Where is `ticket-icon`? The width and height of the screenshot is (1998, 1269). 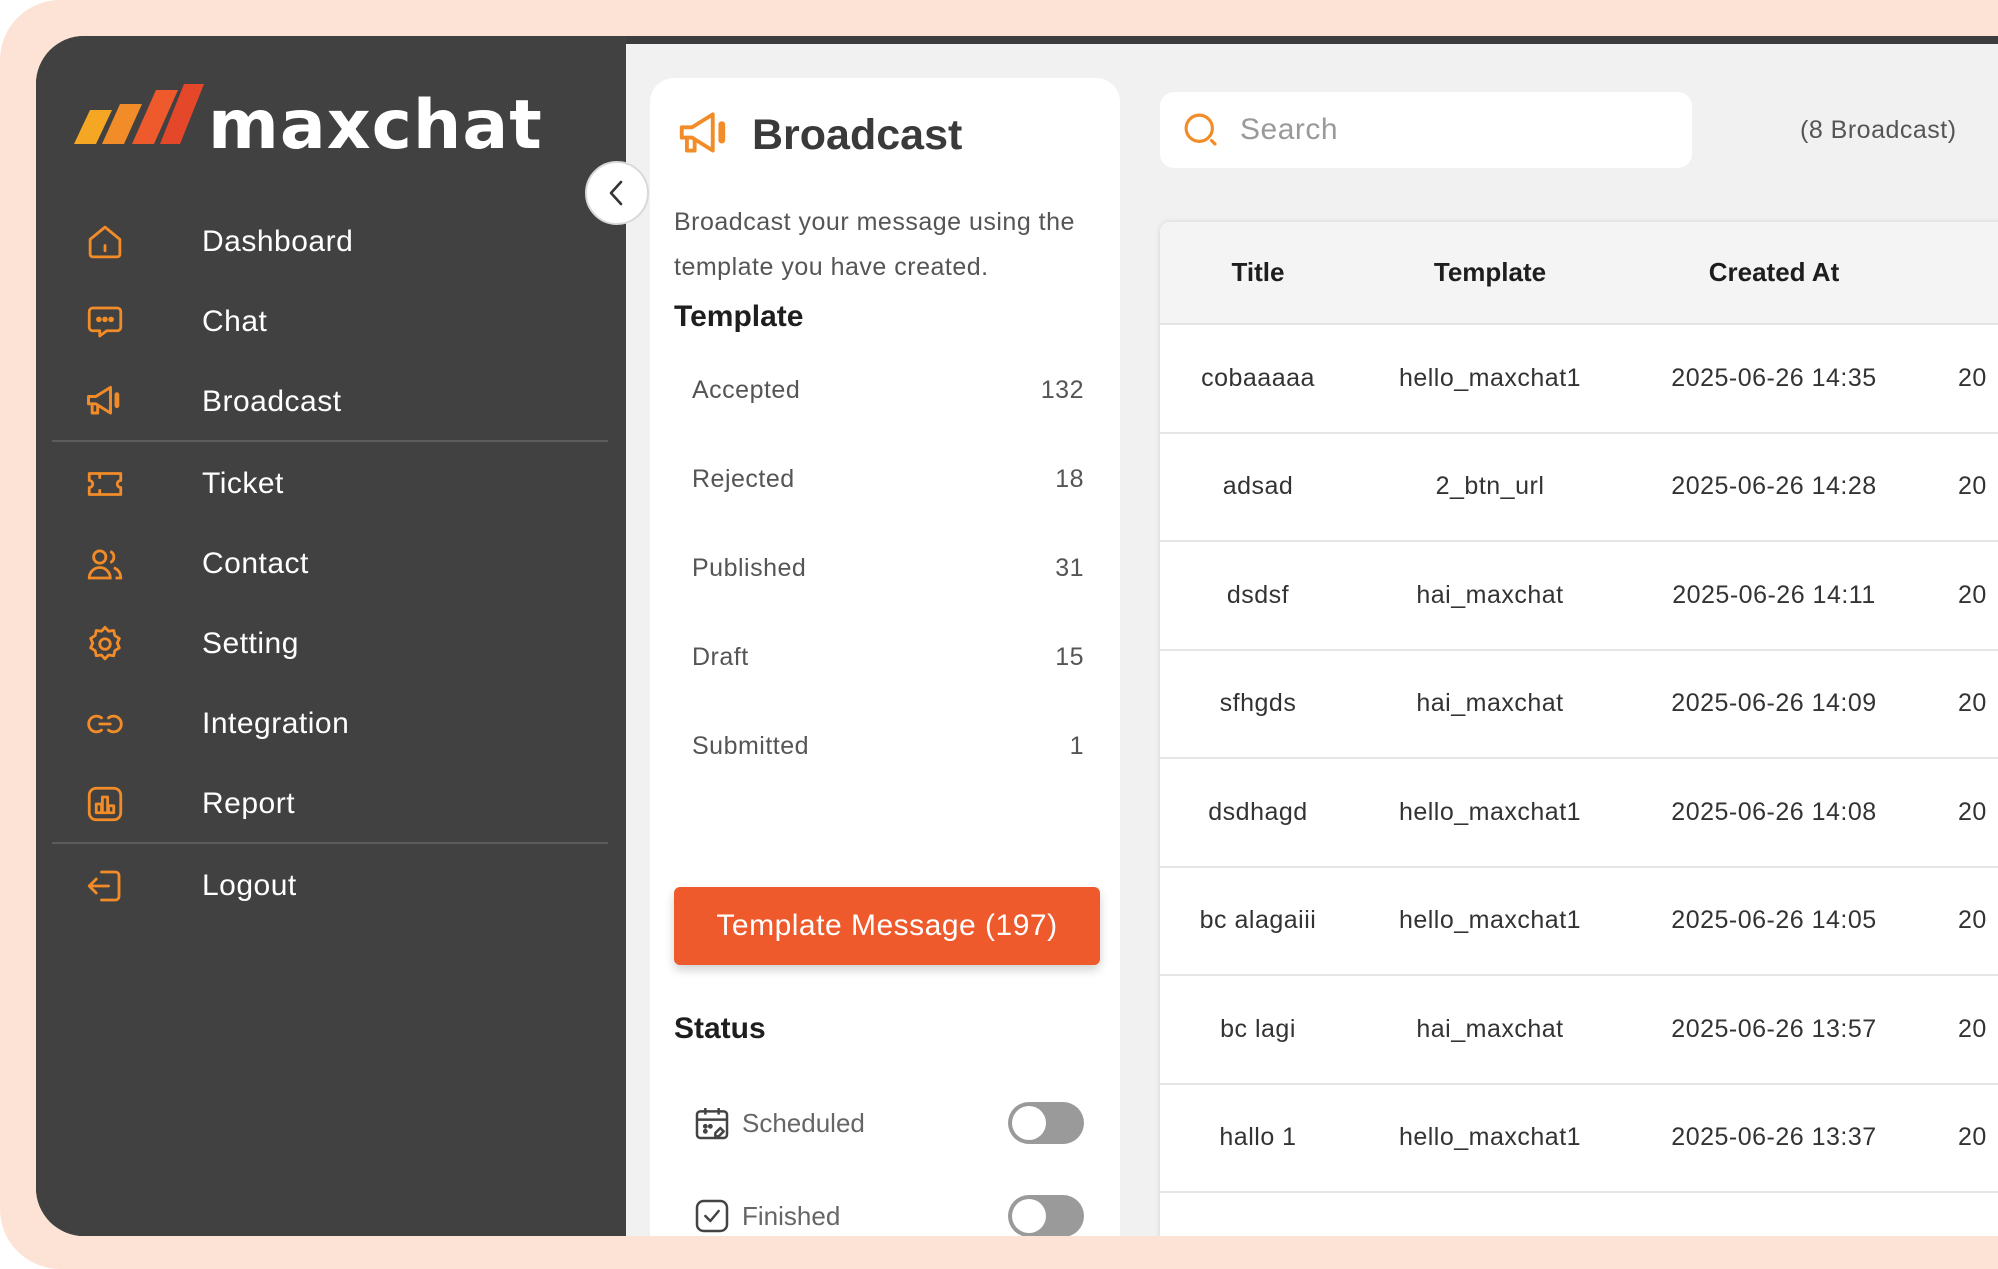 ticket-icon is located at coordinates (105, 484).